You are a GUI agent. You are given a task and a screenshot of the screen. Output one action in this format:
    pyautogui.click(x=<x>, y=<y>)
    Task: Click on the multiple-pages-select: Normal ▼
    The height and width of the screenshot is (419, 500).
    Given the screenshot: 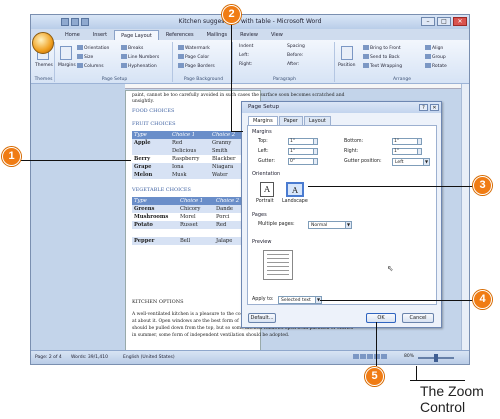 What is the action you would take?
    pyautogui.click(x=330, y=225)
    